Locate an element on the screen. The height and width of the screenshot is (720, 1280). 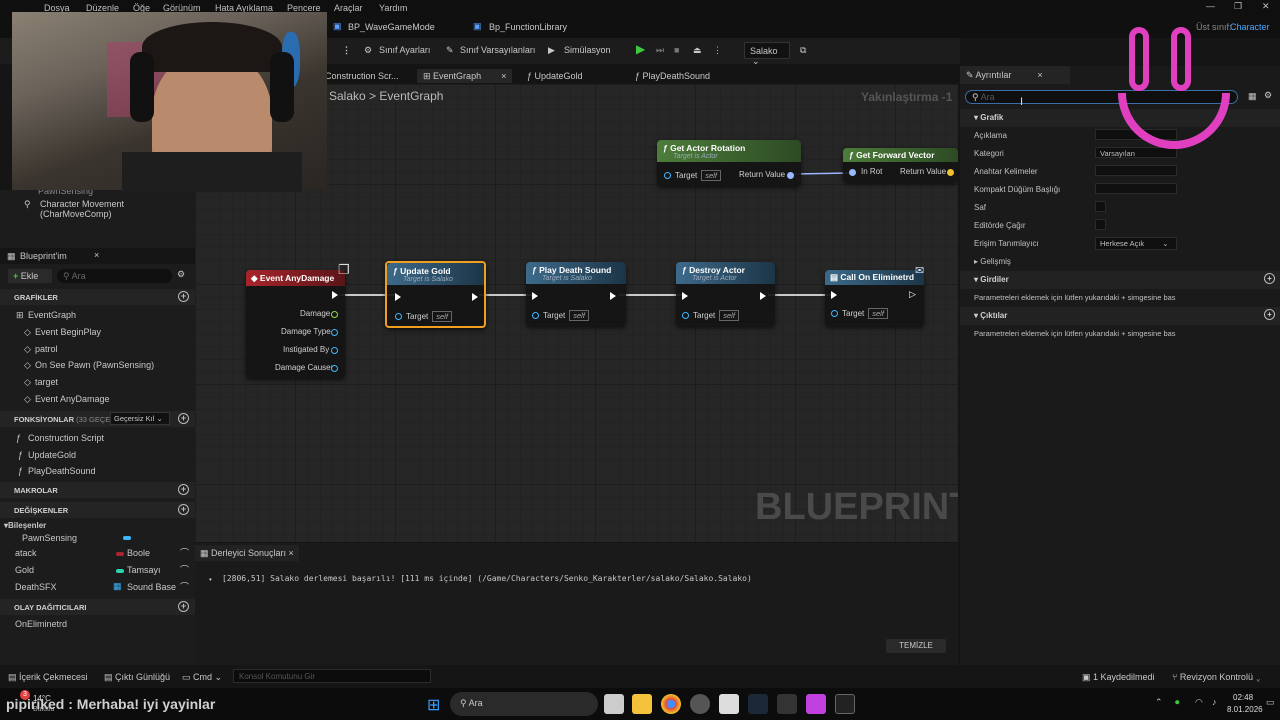
minimize-icon: — is located at coordinates (1210, 6).